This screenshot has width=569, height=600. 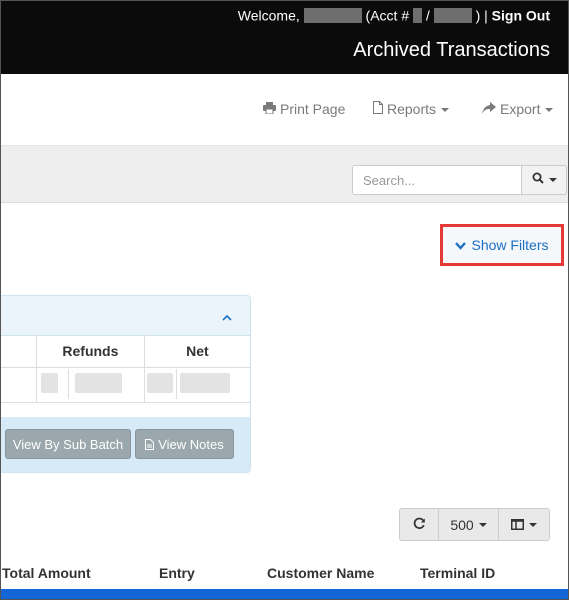 I want to click on welcome-text: Welcome,, so click(x=268, y=15).